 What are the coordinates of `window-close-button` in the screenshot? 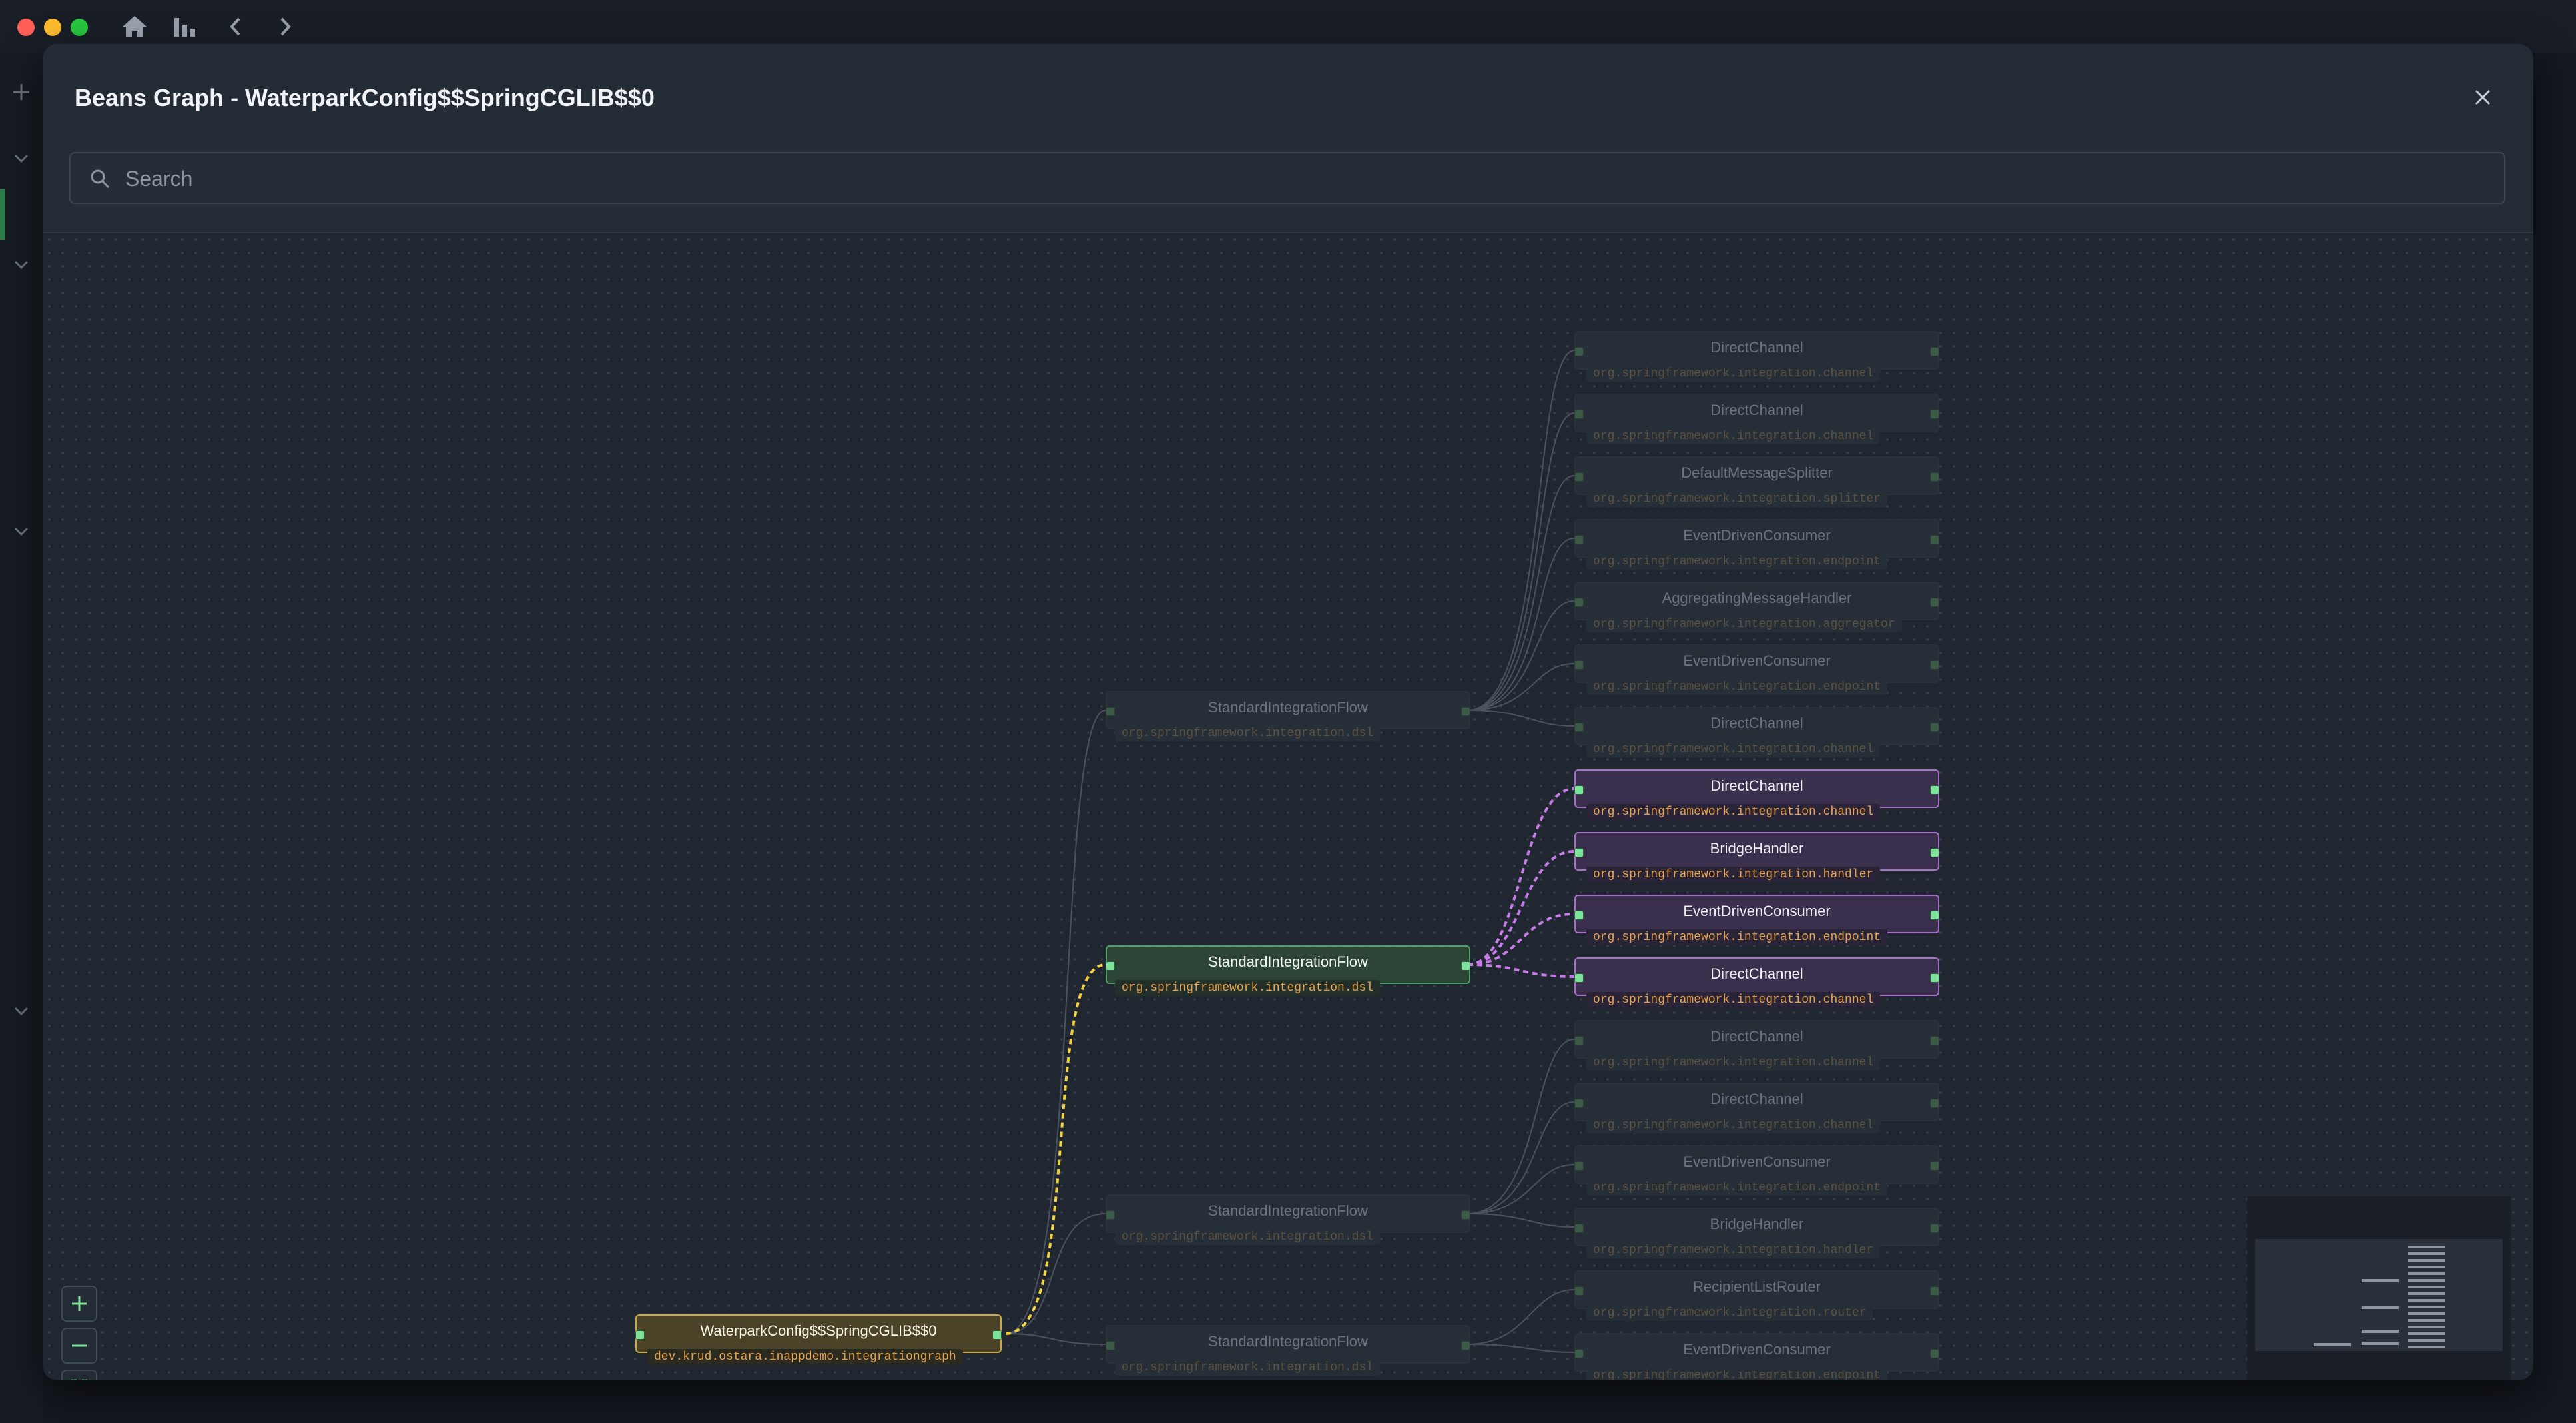 It's located at (26, 27).